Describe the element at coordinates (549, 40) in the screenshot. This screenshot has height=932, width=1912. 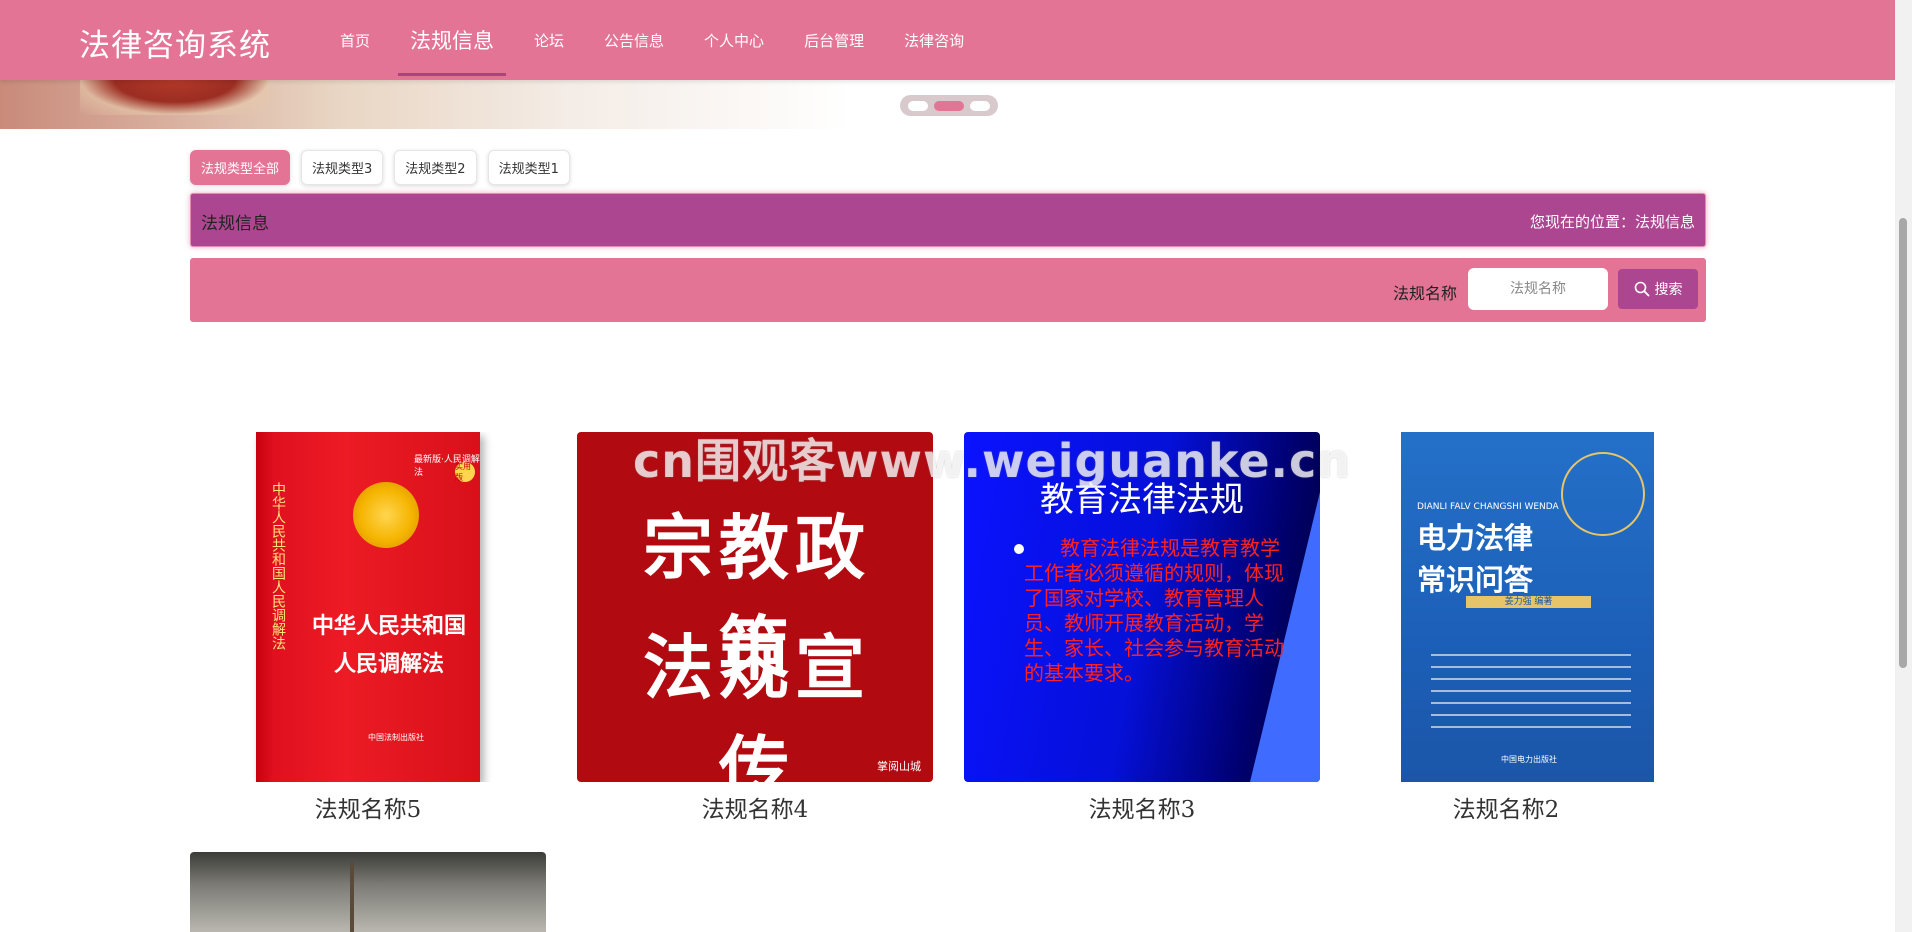
I see `nav-item-forum: 论坛` at that location.